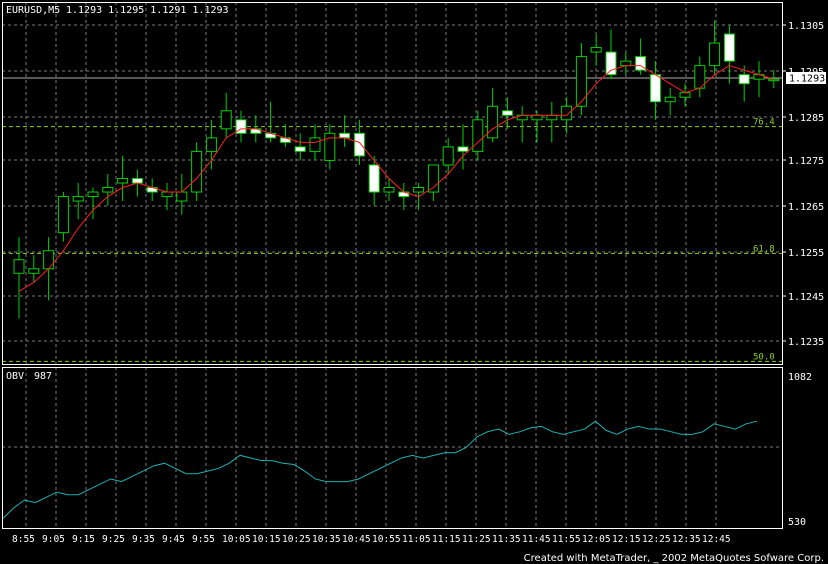  What do you see at coordinates (716, 539) in the screenshot?
I see `time-tick-label: 12:45` at bounding box center [716, 539].